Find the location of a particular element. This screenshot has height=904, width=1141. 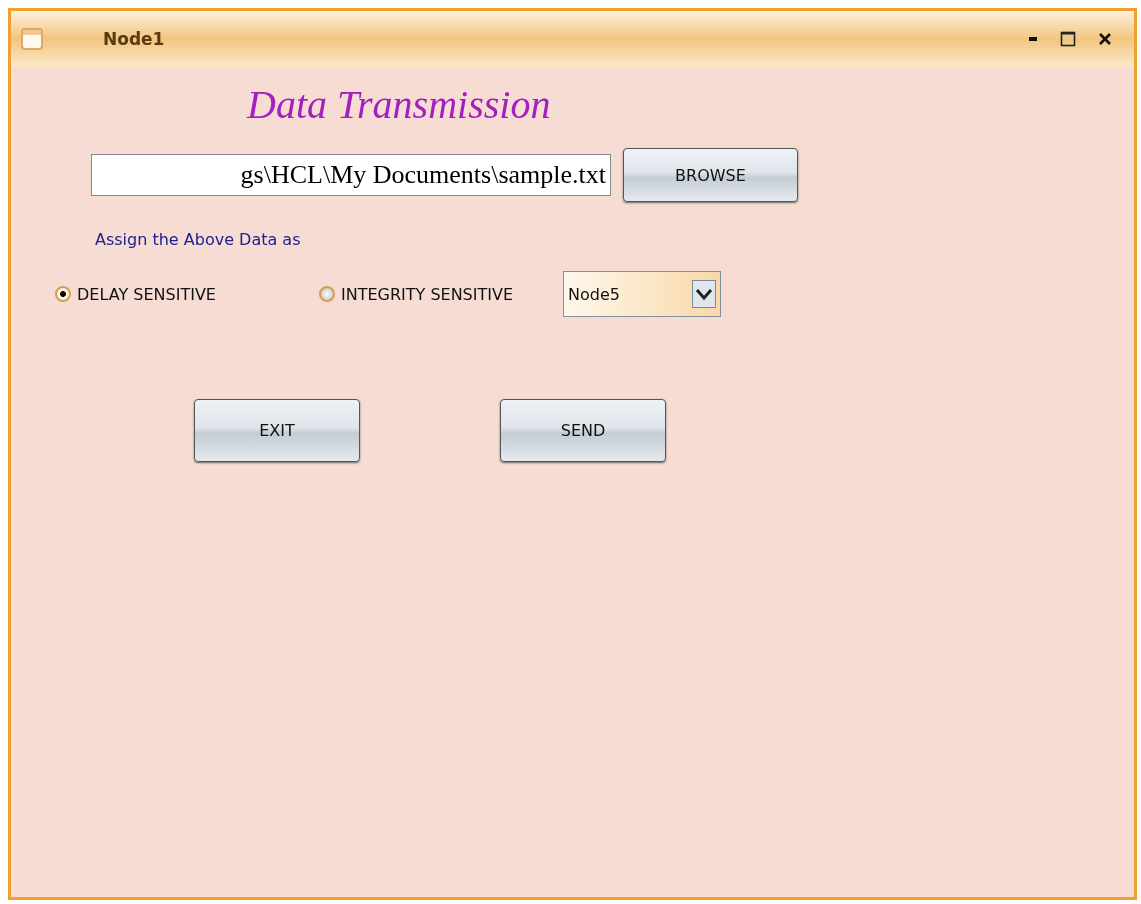

action-button: EXIT is located at coordinates (277, 430).